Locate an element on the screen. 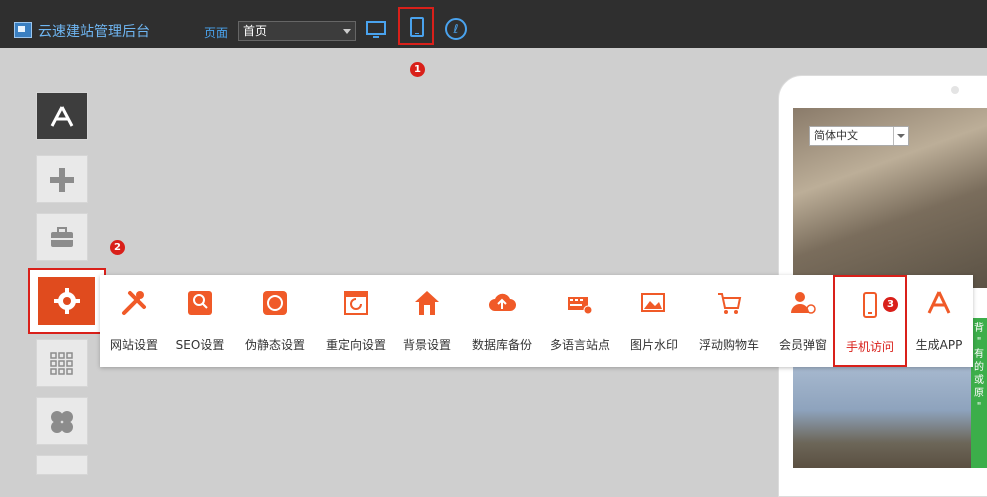 This screenshot has width=987, height=497. top-bar: 云速建站管理后台 页面 首页 ℓ is located at coordinates (493, 24).